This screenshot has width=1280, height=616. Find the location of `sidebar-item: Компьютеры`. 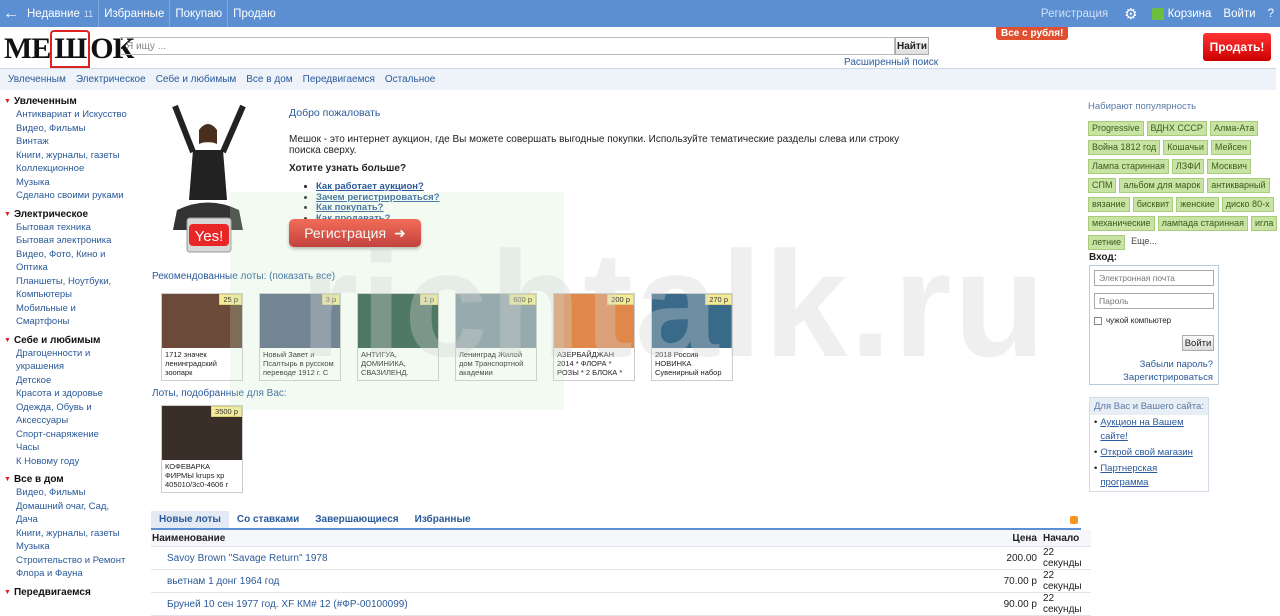

sidebar-item: Компьютеры is located at coordinates (74, 295).